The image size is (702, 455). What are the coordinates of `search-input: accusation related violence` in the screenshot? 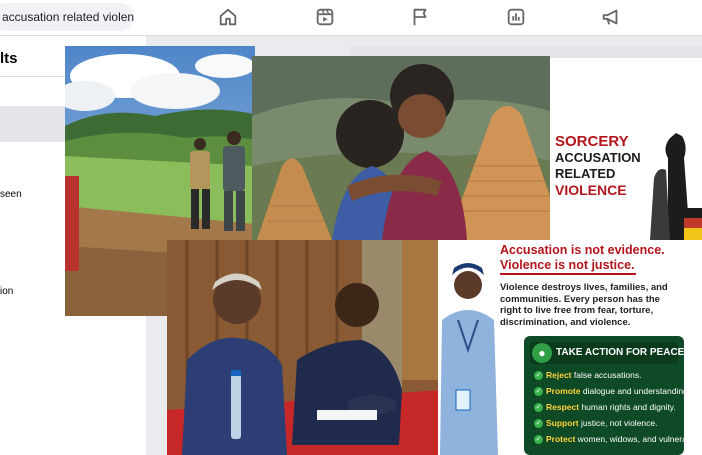 It's located at (67, 17).